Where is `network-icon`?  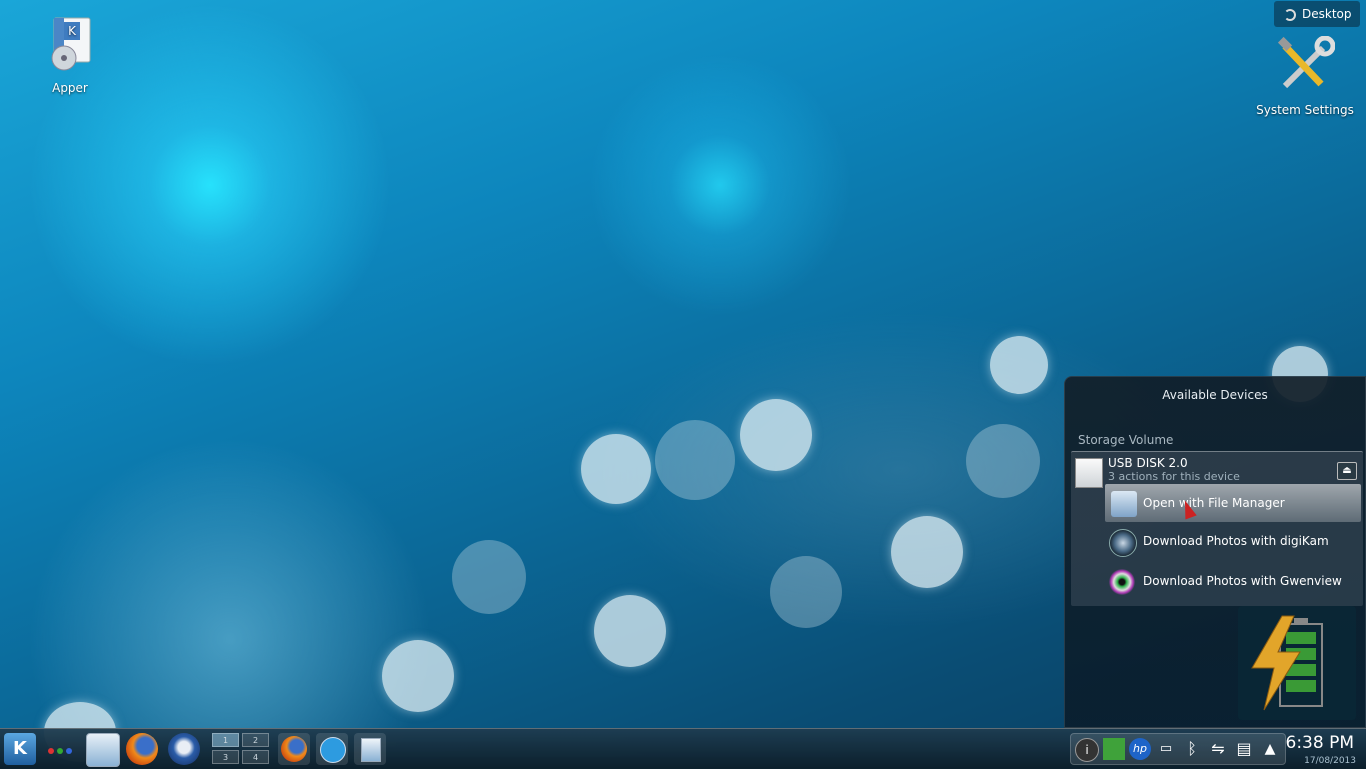 network-icon is located at coordinates (1114, 749).